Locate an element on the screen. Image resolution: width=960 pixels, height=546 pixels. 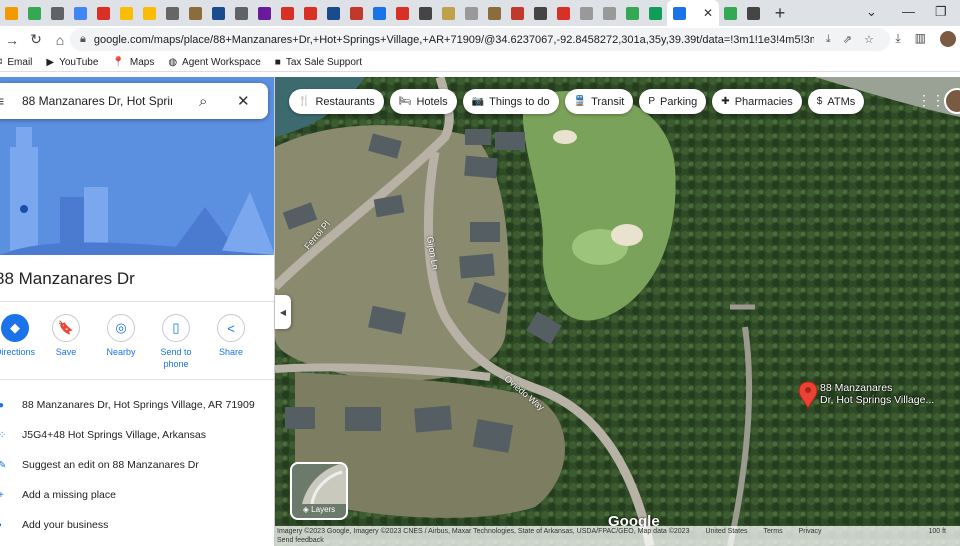
nearby-icon: ◎ is located at coordinates (121, 328).